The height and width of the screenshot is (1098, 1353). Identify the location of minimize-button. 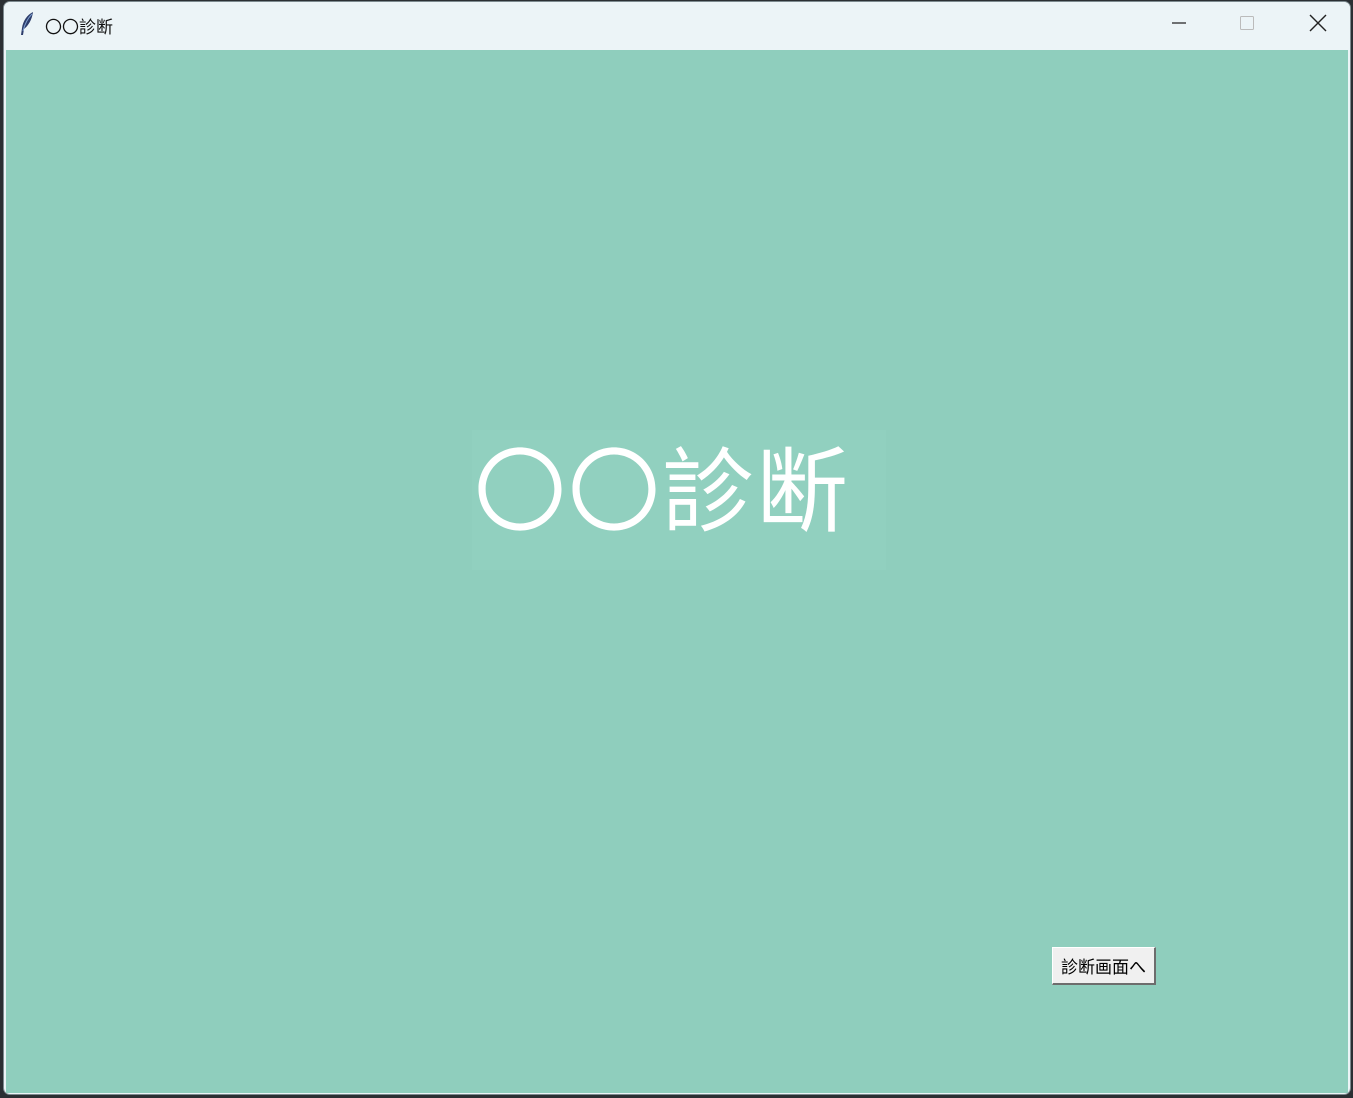
(1179, 25).